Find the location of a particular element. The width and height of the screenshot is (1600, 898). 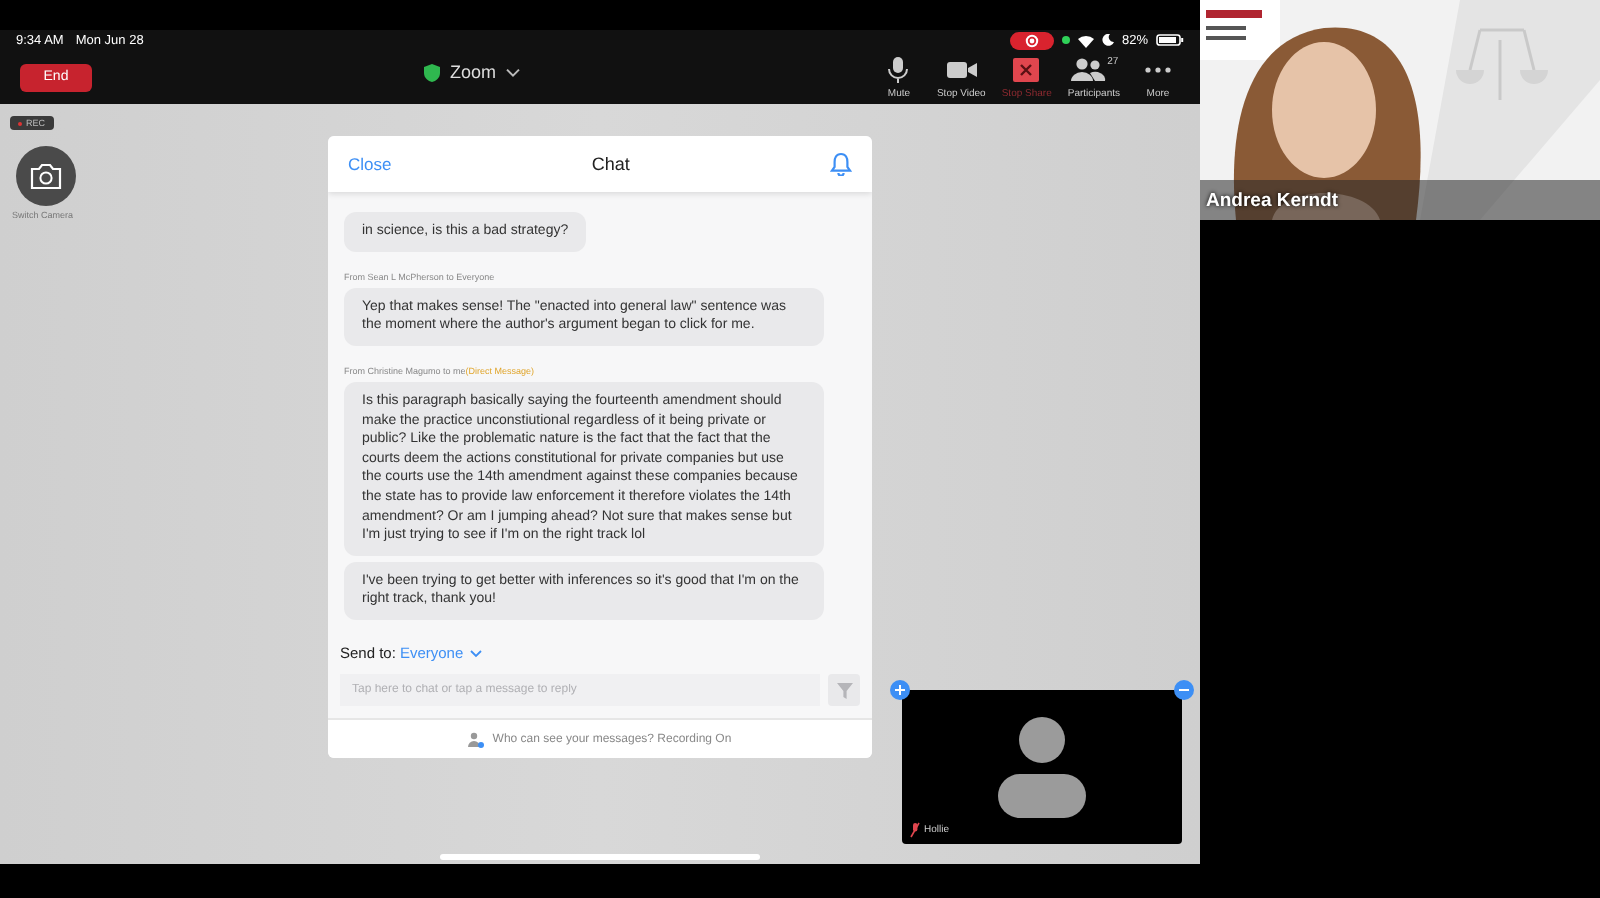

minus-icon is located at coordinates (1184, 690).